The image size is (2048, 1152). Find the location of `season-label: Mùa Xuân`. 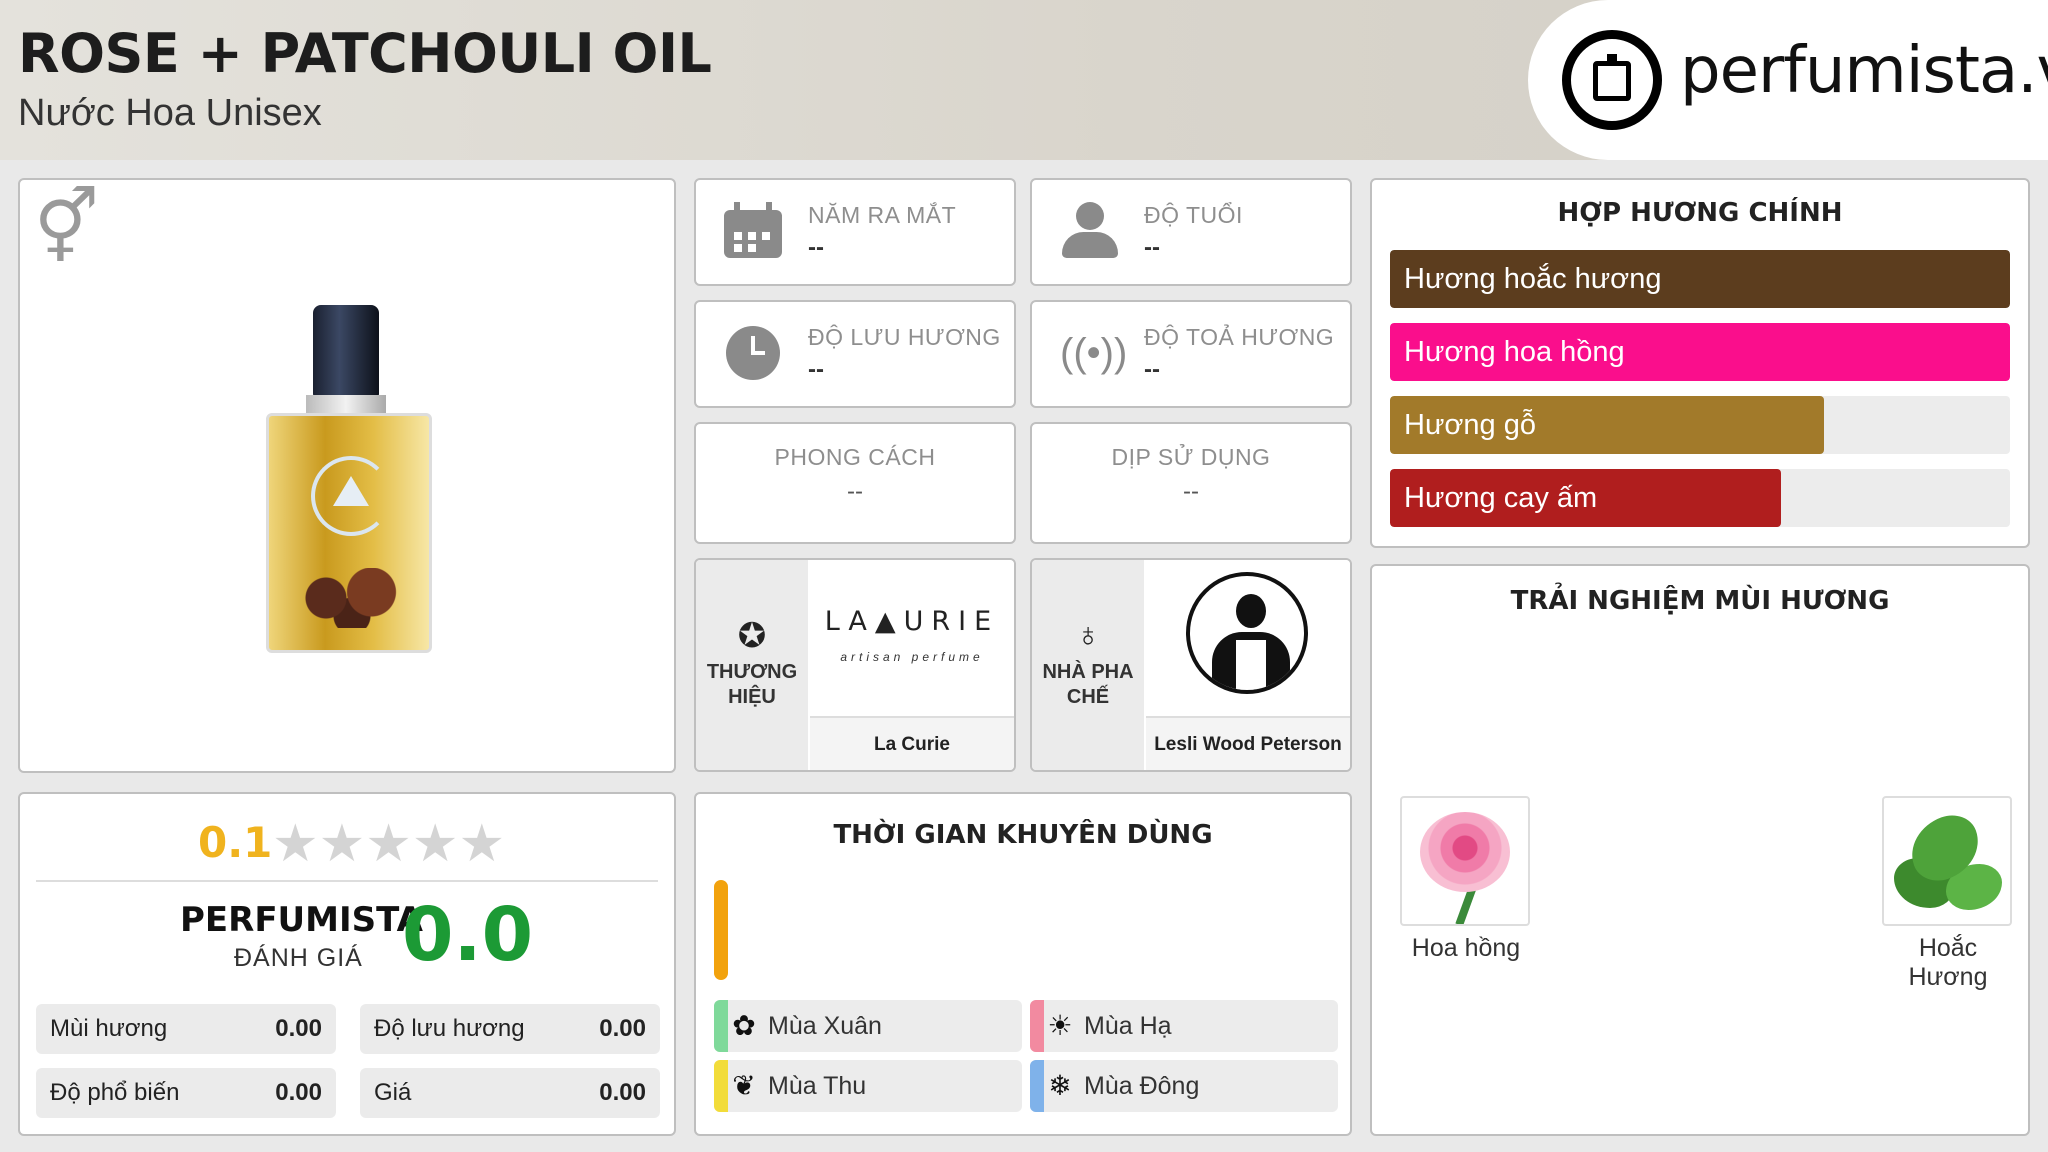

season-label: Mùa Xuân is located at coordinates (825, 1026).